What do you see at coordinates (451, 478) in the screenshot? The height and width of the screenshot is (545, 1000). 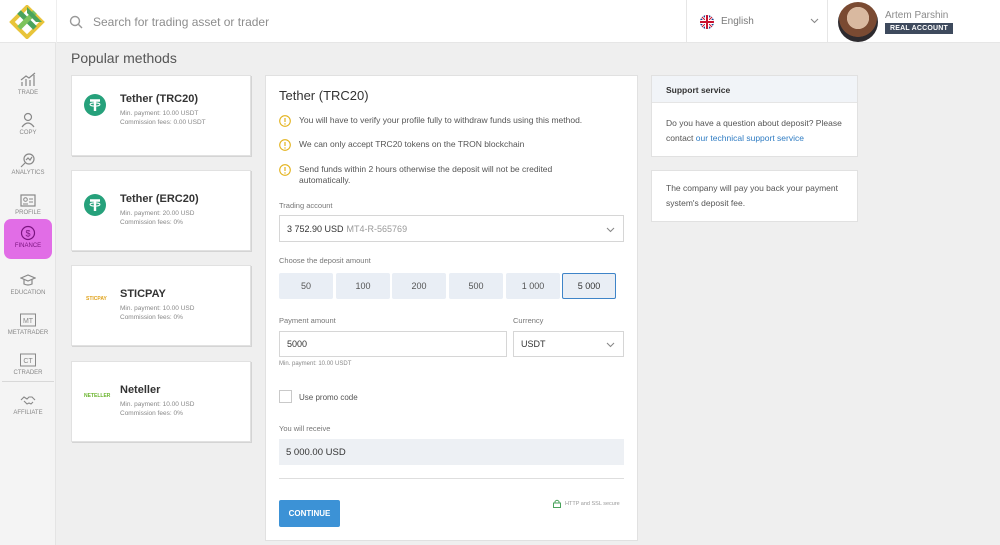 I see `form-divider` at bounding box center [451, 478].